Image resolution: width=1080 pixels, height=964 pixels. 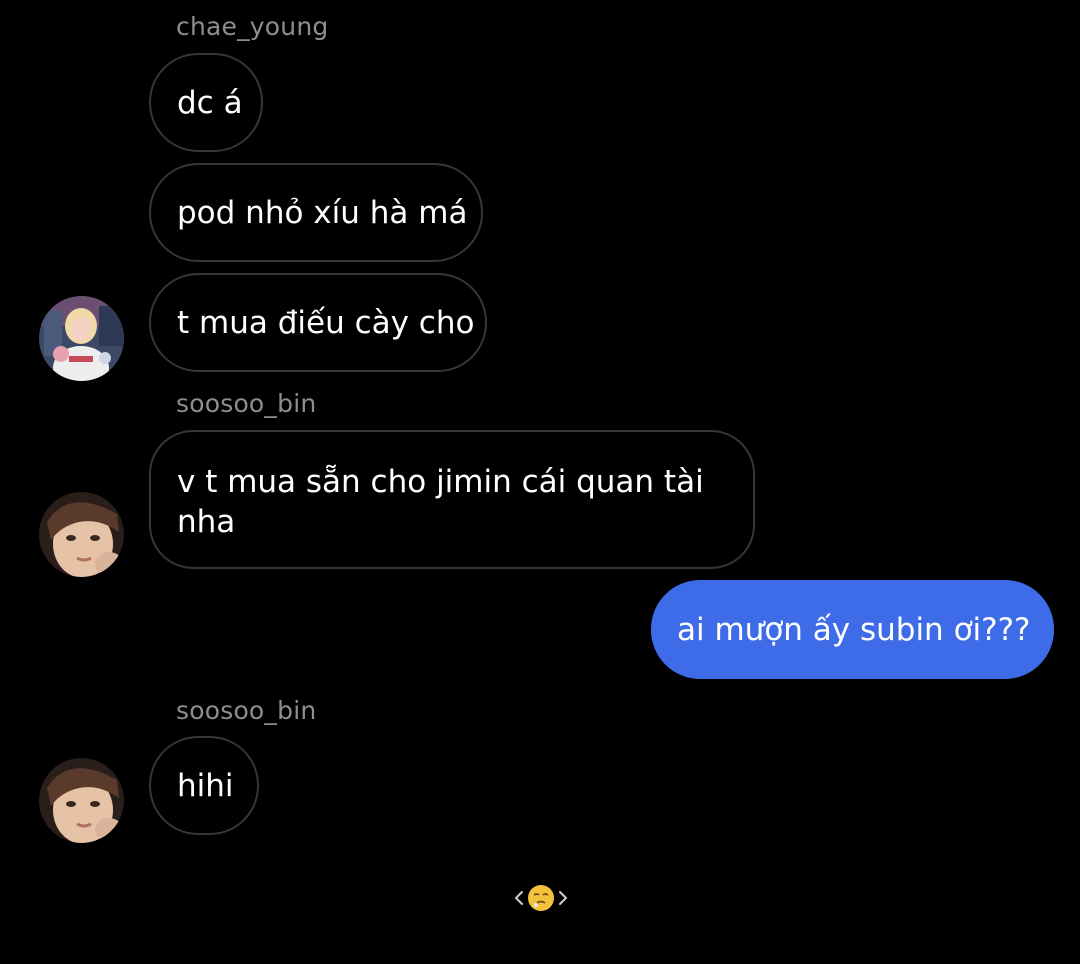 I want to click on chevron-right-icon, so click(x=563, y=898).